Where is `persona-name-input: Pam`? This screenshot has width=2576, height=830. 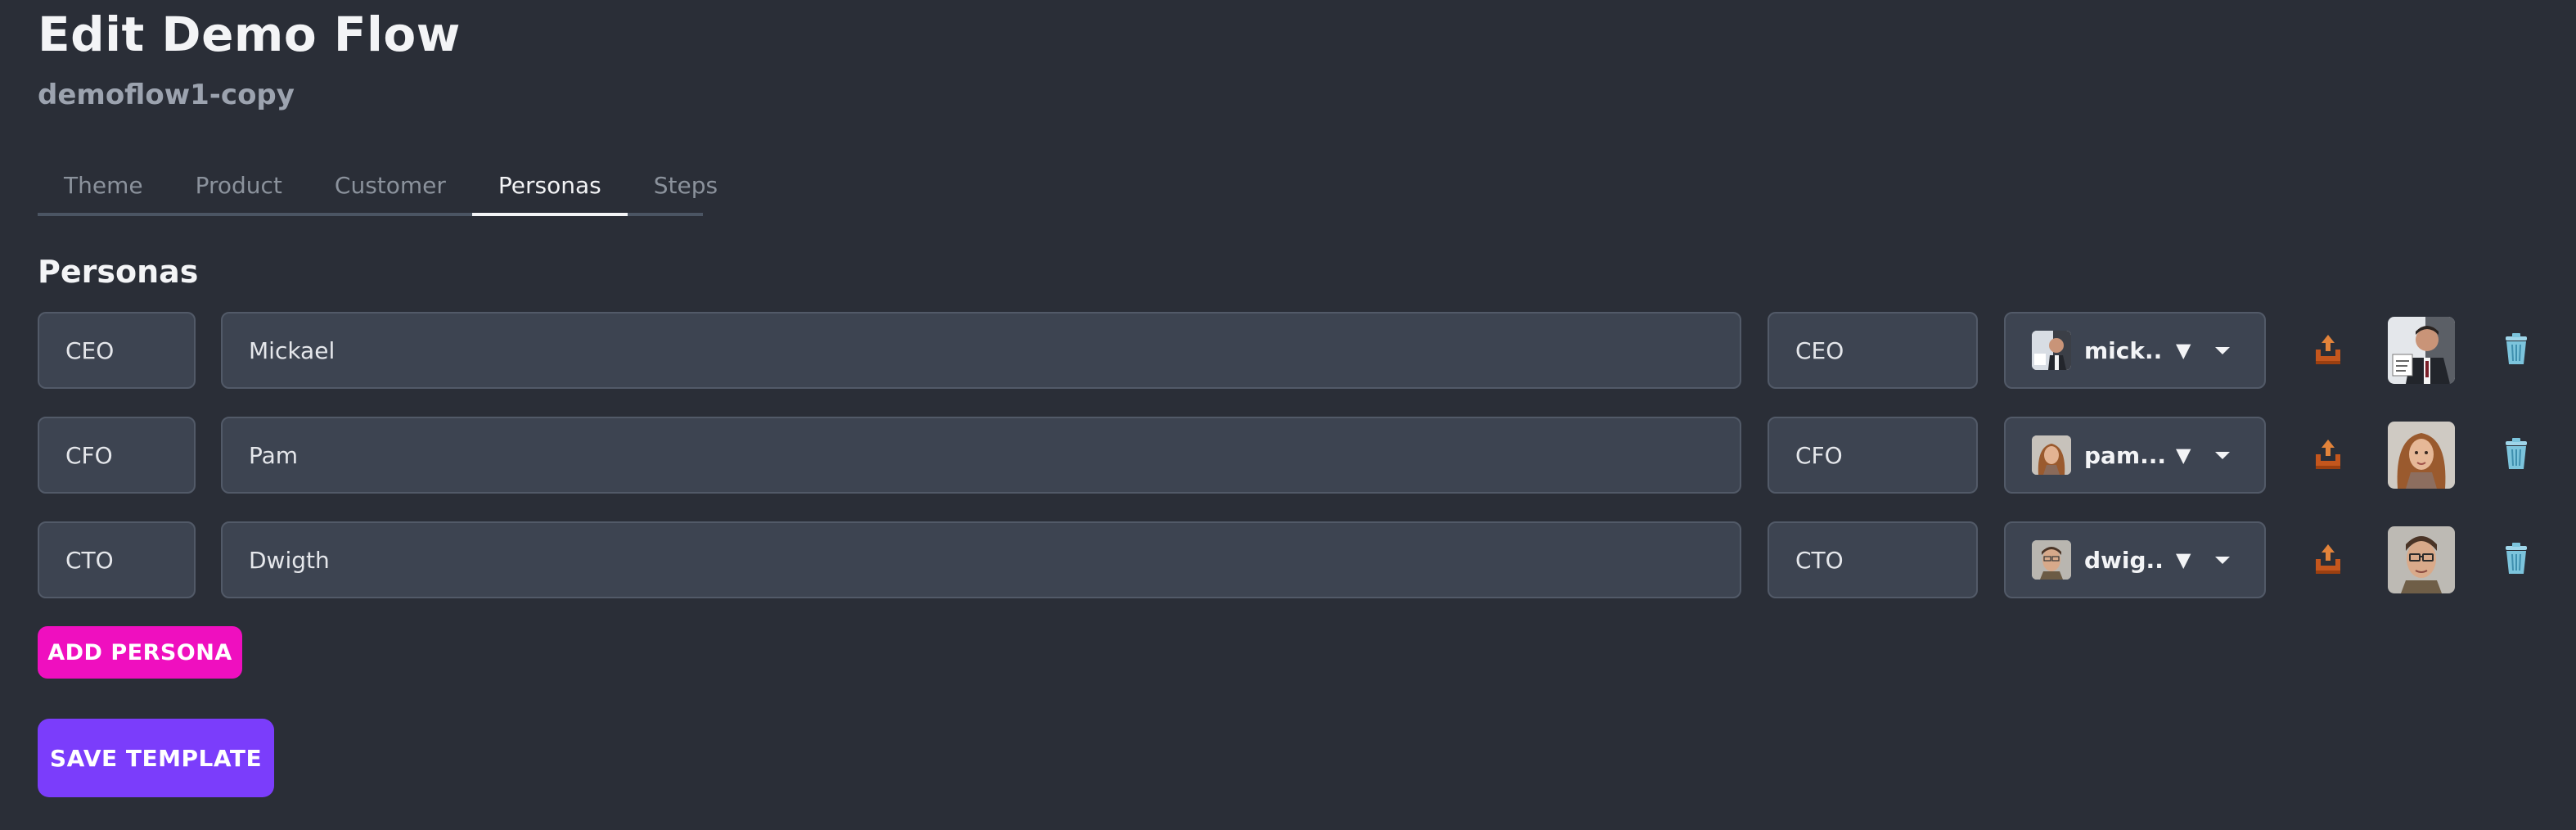 persona-name-input: Pam is located at coordinates (981, 455).